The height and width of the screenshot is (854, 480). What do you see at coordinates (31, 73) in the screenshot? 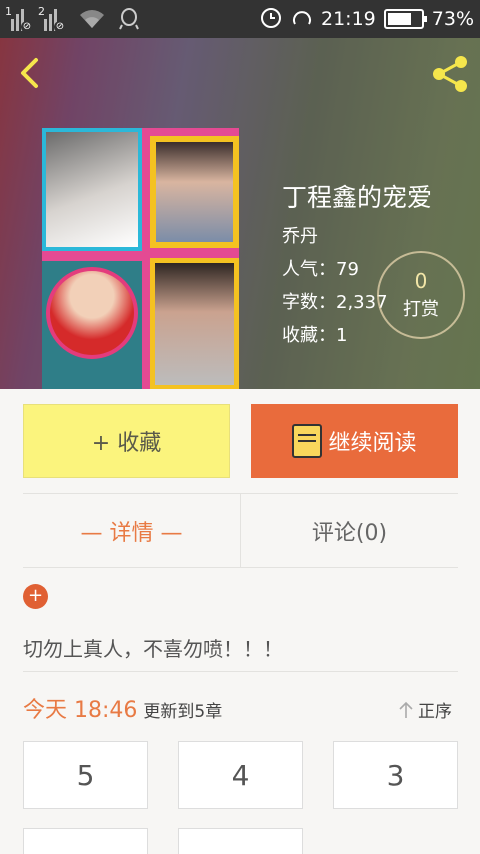
I see `chevron-left-icon` at bounding box center [31, 73].